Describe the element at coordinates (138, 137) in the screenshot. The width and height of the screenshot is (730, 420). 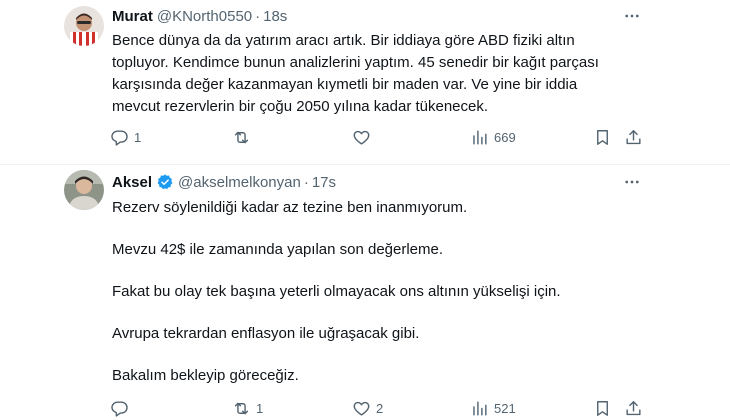
I see `reply-count: 1` at that location.